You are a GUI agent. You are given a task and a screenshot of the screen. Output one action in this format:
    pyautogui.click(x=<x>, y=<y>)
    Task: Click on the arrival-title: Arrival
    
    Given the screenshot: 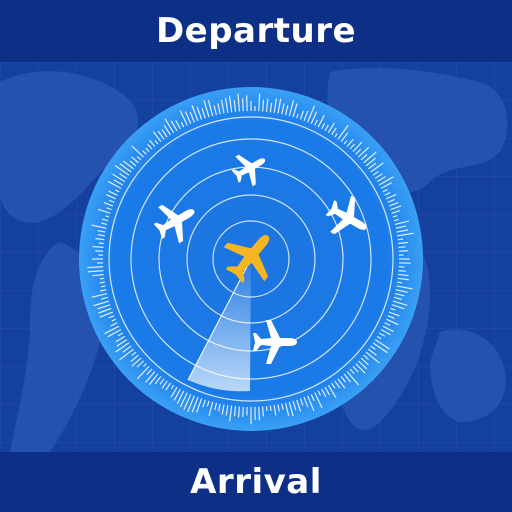 What is the action you would take?
    pyautogui.click(x=256, y=482)
    